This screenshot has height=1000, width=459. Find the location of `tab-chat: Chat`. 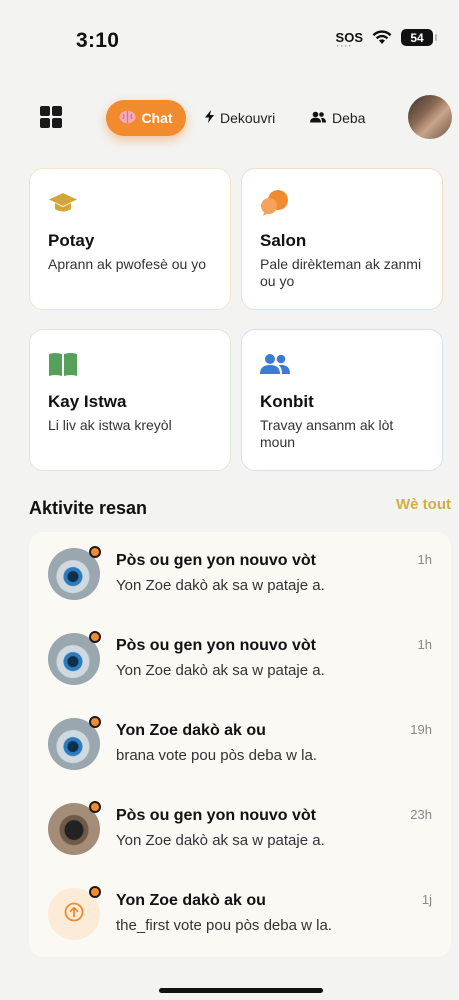

tab-chat: Chat is located at coordinates (146, 118).